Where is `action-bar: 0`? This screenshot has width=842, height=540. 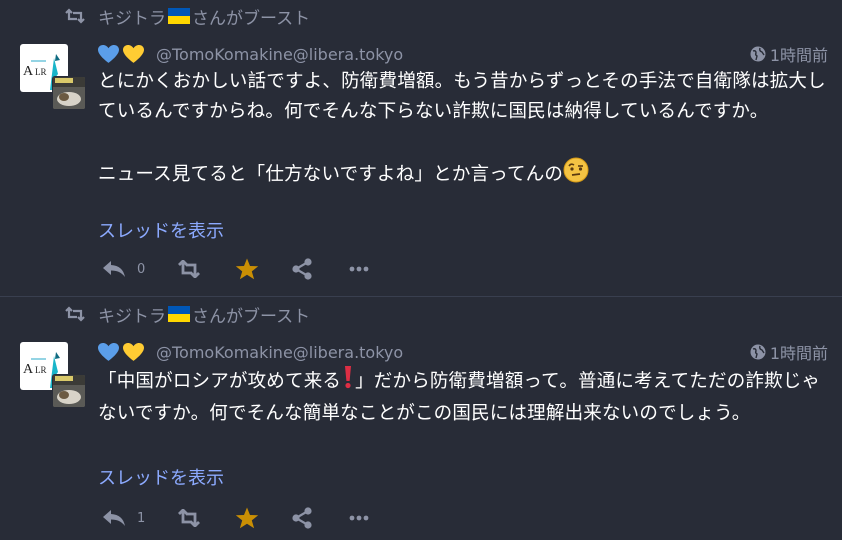
action-bar: 0 is located at coordinates (240, 269).